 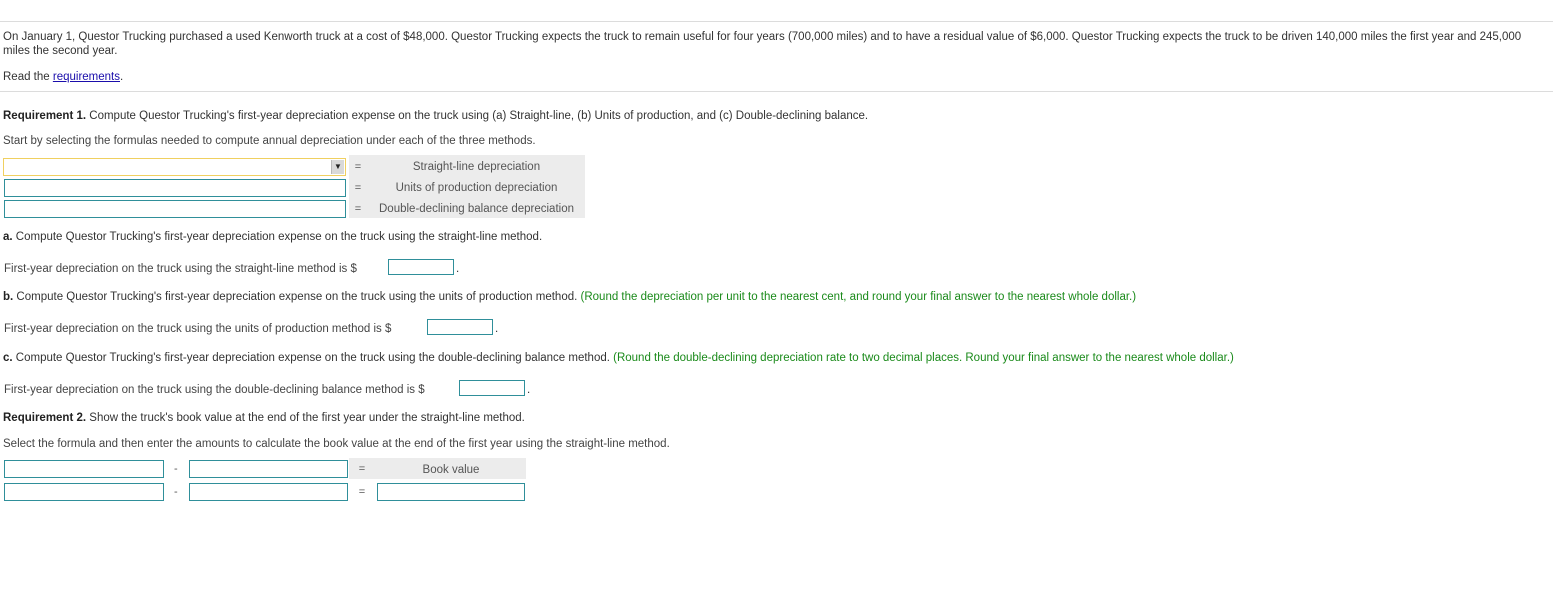 I want to click on double-declining-formula-input, so click(x=175, y=209).